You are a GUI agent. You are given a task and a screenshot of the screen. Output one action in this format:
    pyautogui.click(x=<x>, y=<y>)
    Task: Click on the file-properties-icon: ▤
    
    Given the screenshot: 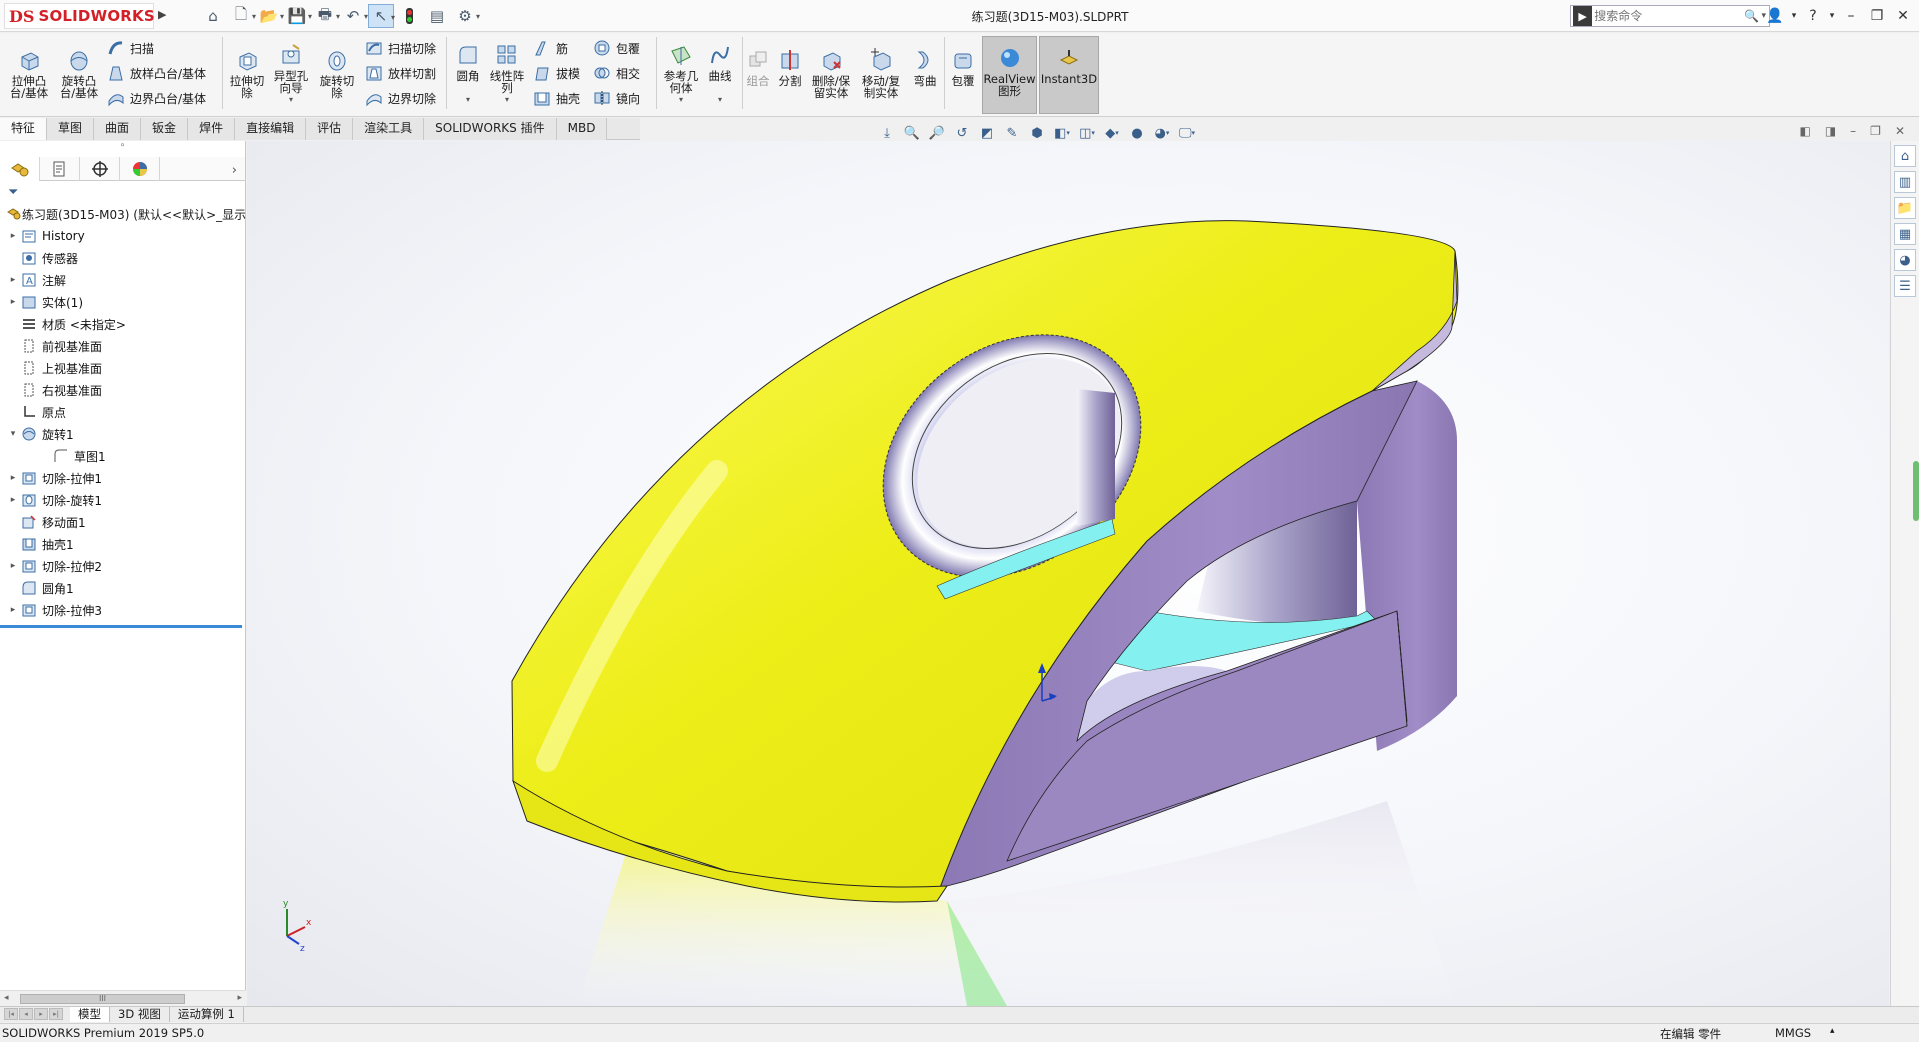 What is the action you would take?
    pyautogui.click(x=437, y=16)
    